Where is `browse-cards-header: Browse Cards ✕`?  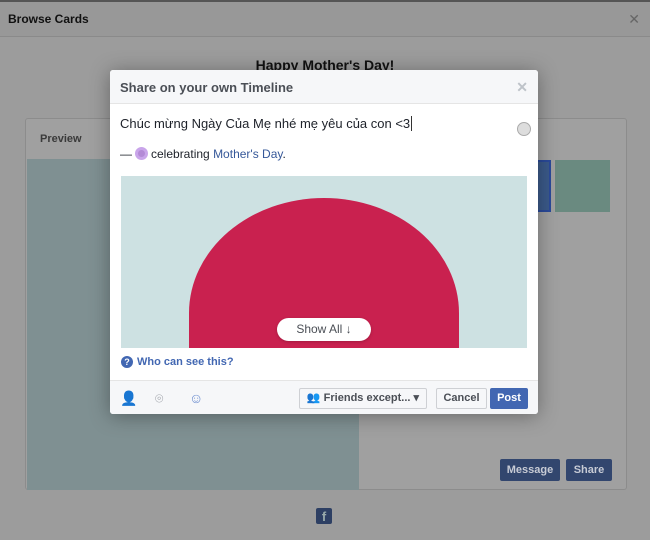
browse-cards-header: Browse Cards ✕ is located at coordinates (325, 18).